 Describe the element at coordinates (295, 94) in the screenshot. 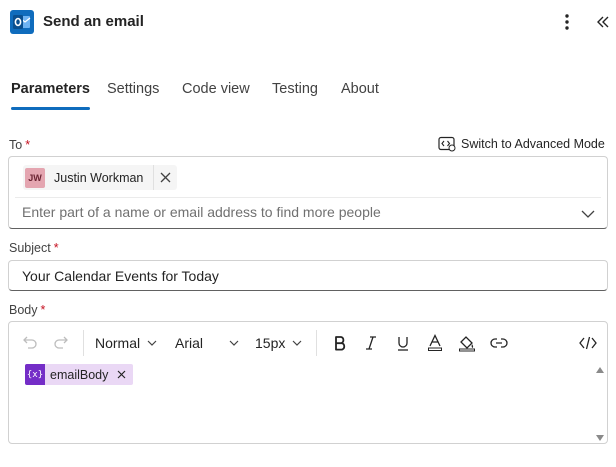

I see `tab-testing: Testing` at that location.